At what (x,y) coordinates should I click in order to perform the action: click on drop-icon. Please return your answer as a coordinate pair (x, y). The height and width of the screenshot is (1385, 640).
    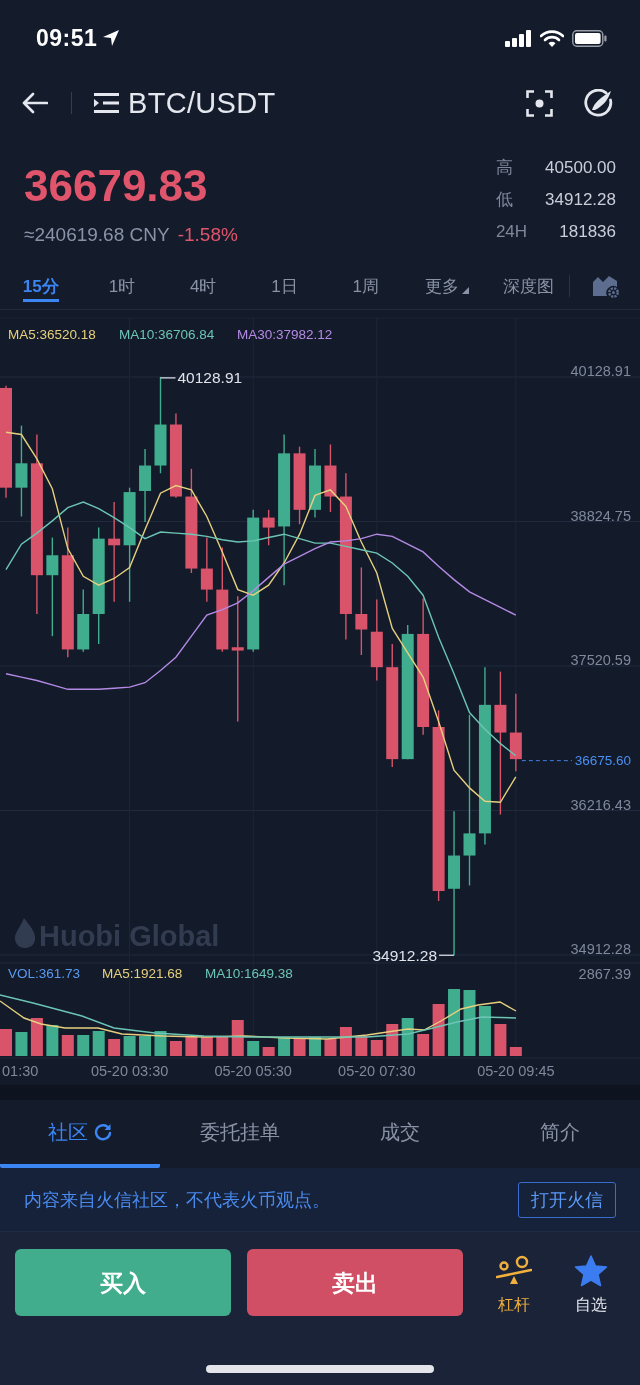
    Looking at the image, I should click on (25, 933).